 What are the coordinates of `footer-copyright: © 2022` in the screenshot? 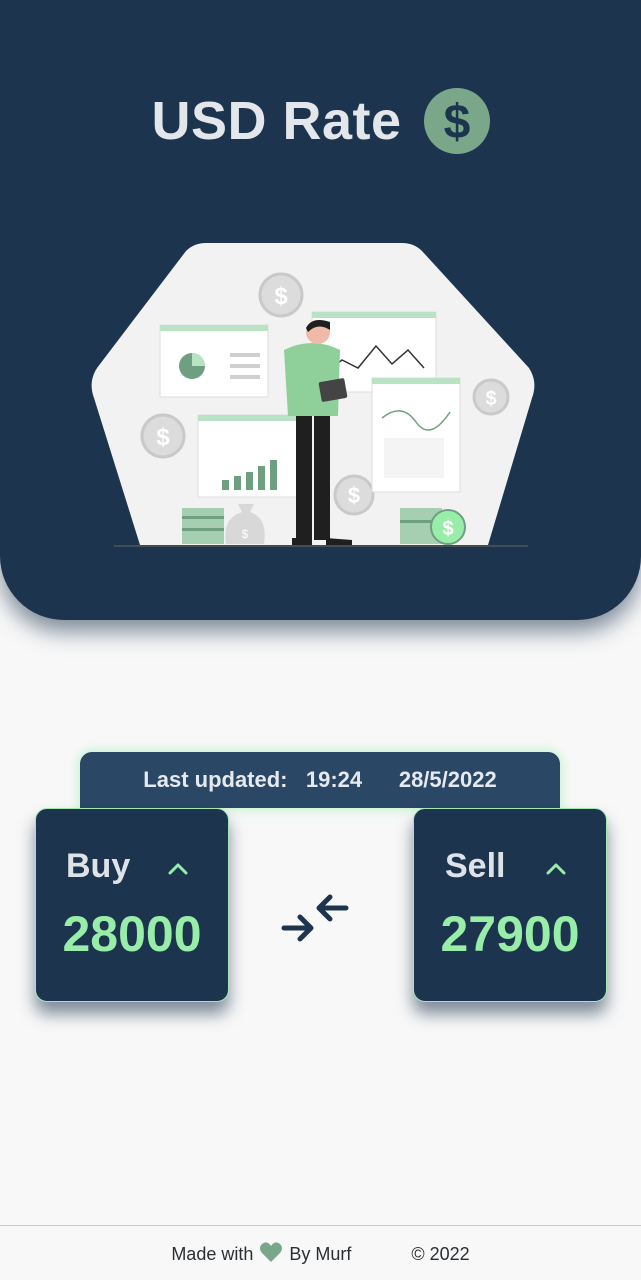 It's located at (440, 1253).